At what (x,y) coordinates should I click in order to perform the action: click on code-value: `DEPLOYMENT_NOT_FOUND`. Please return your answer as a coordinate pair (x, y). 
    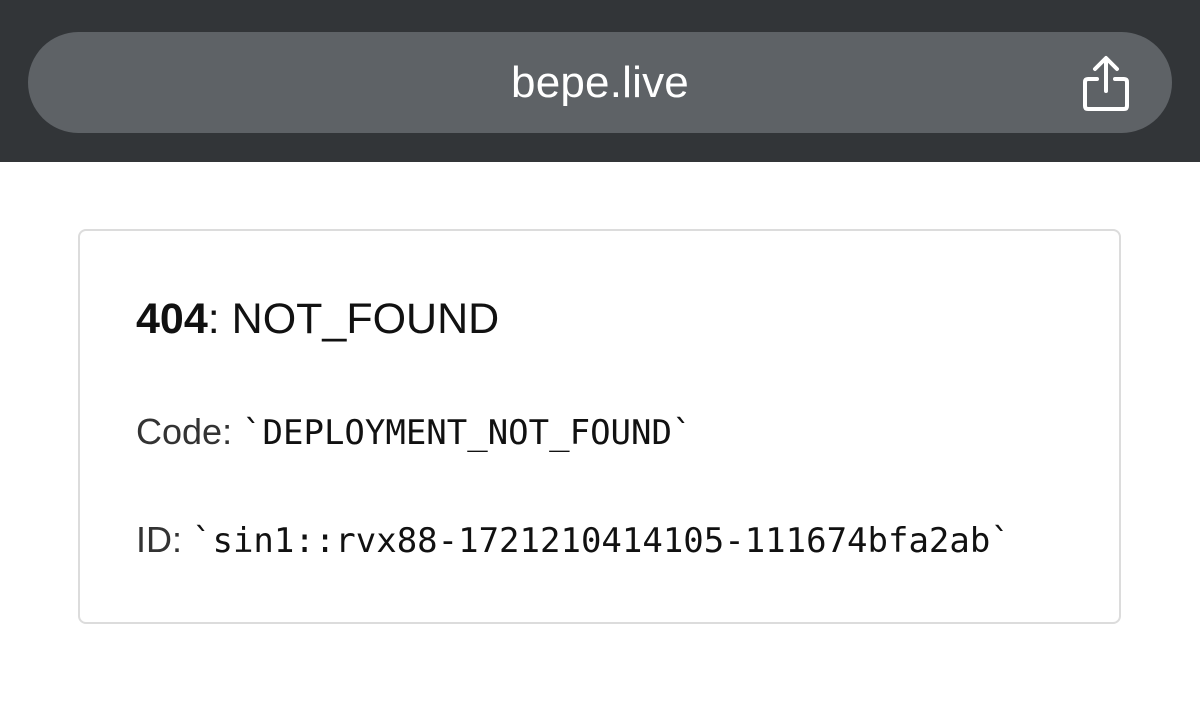
    Looking at the image, I should click on (467, 433).